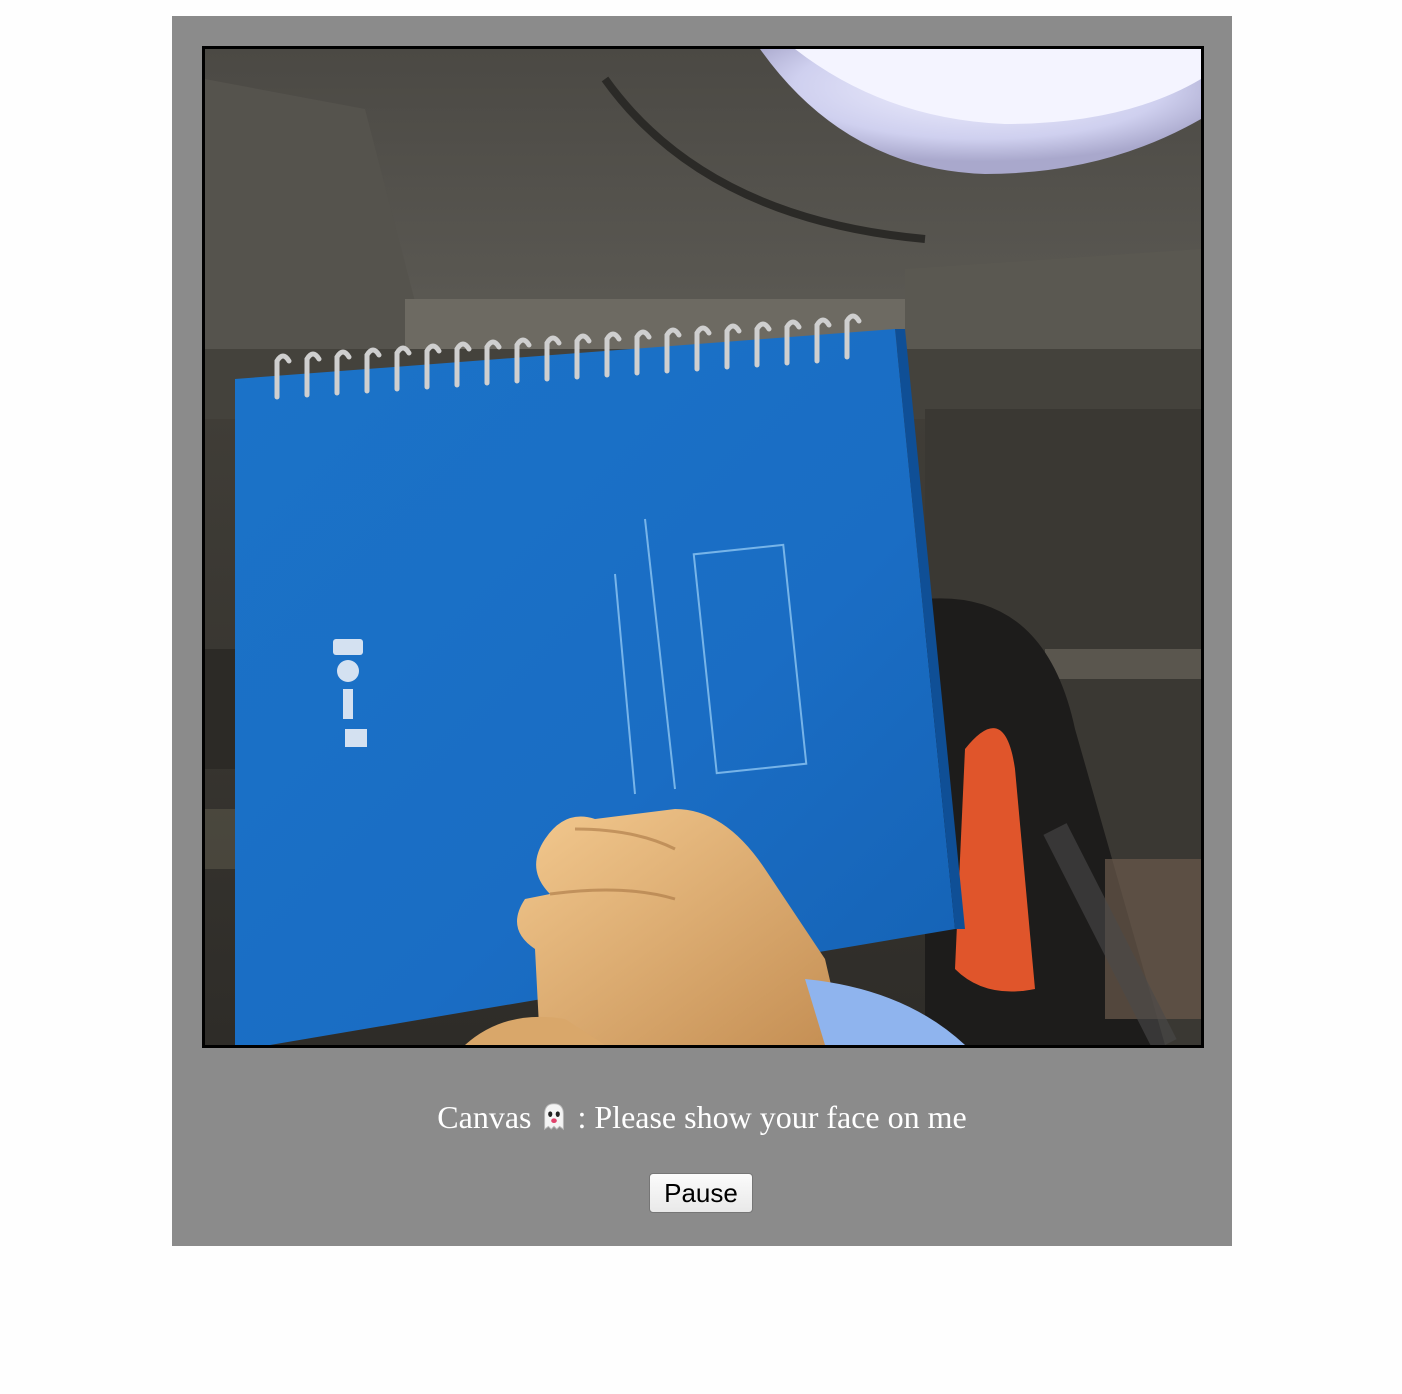 The width and height of the screenshot is (1402, 1394). Describe the element at coordinates (701, 1193) in the screenshot. I see `pause-button: Pause` at that location.